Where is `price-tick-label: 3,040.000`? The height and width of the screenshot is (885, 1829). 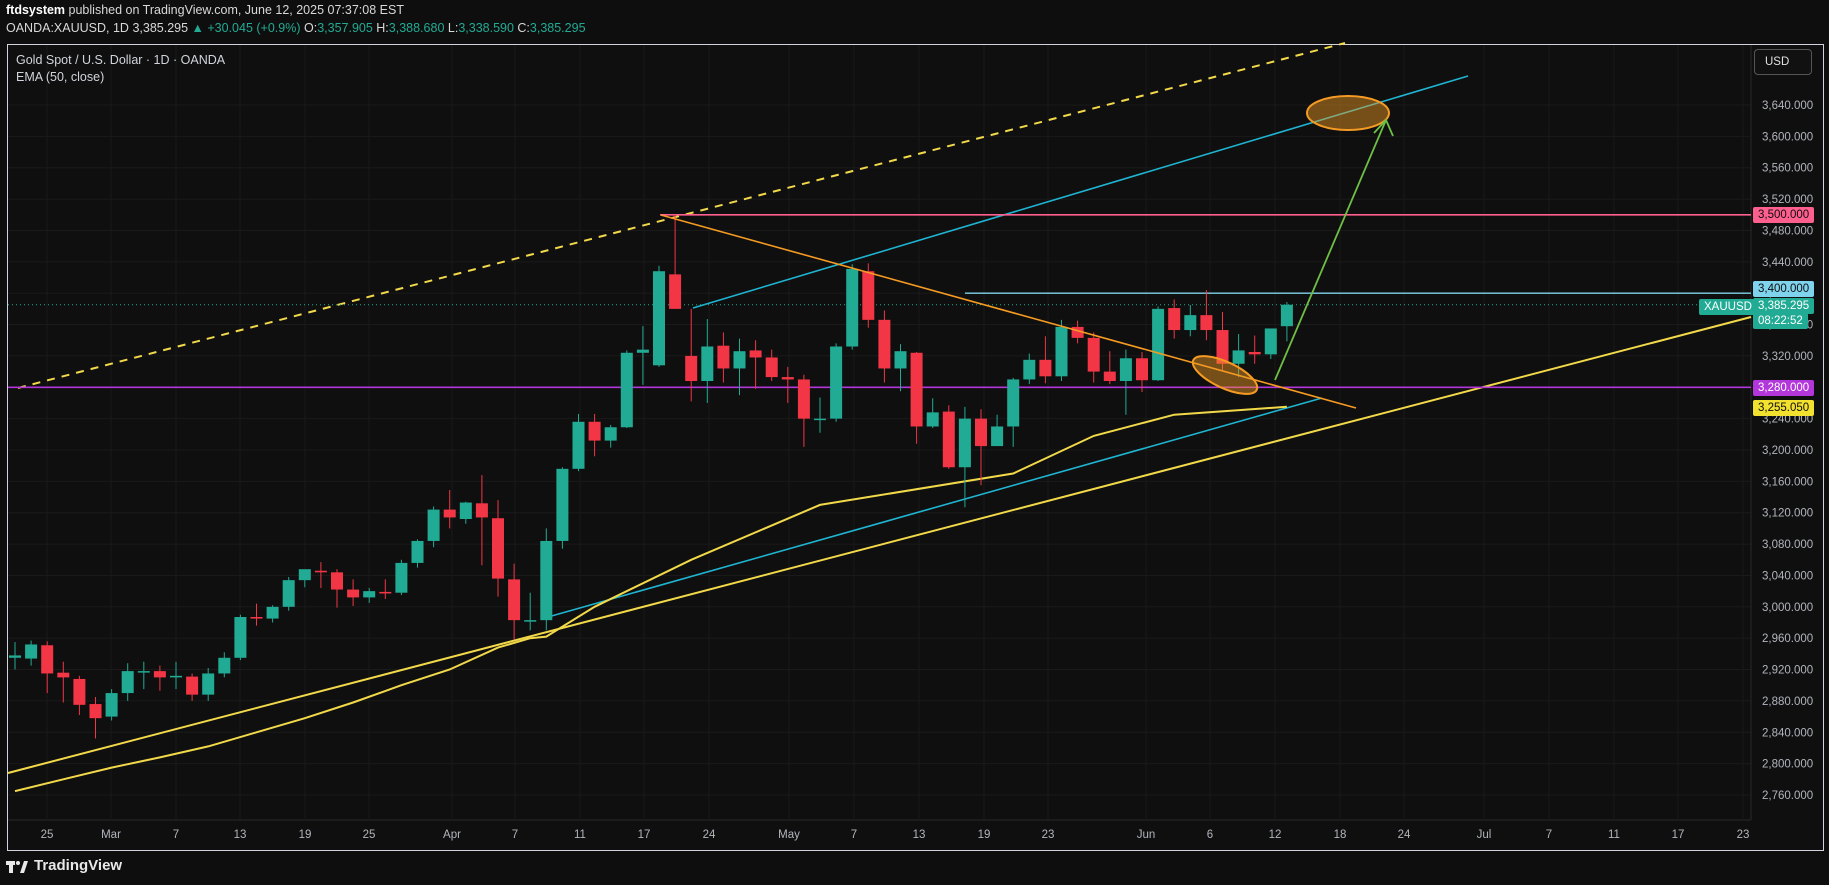 price-tick-label: 3,040.000 is located at coordinates (1787, 576).